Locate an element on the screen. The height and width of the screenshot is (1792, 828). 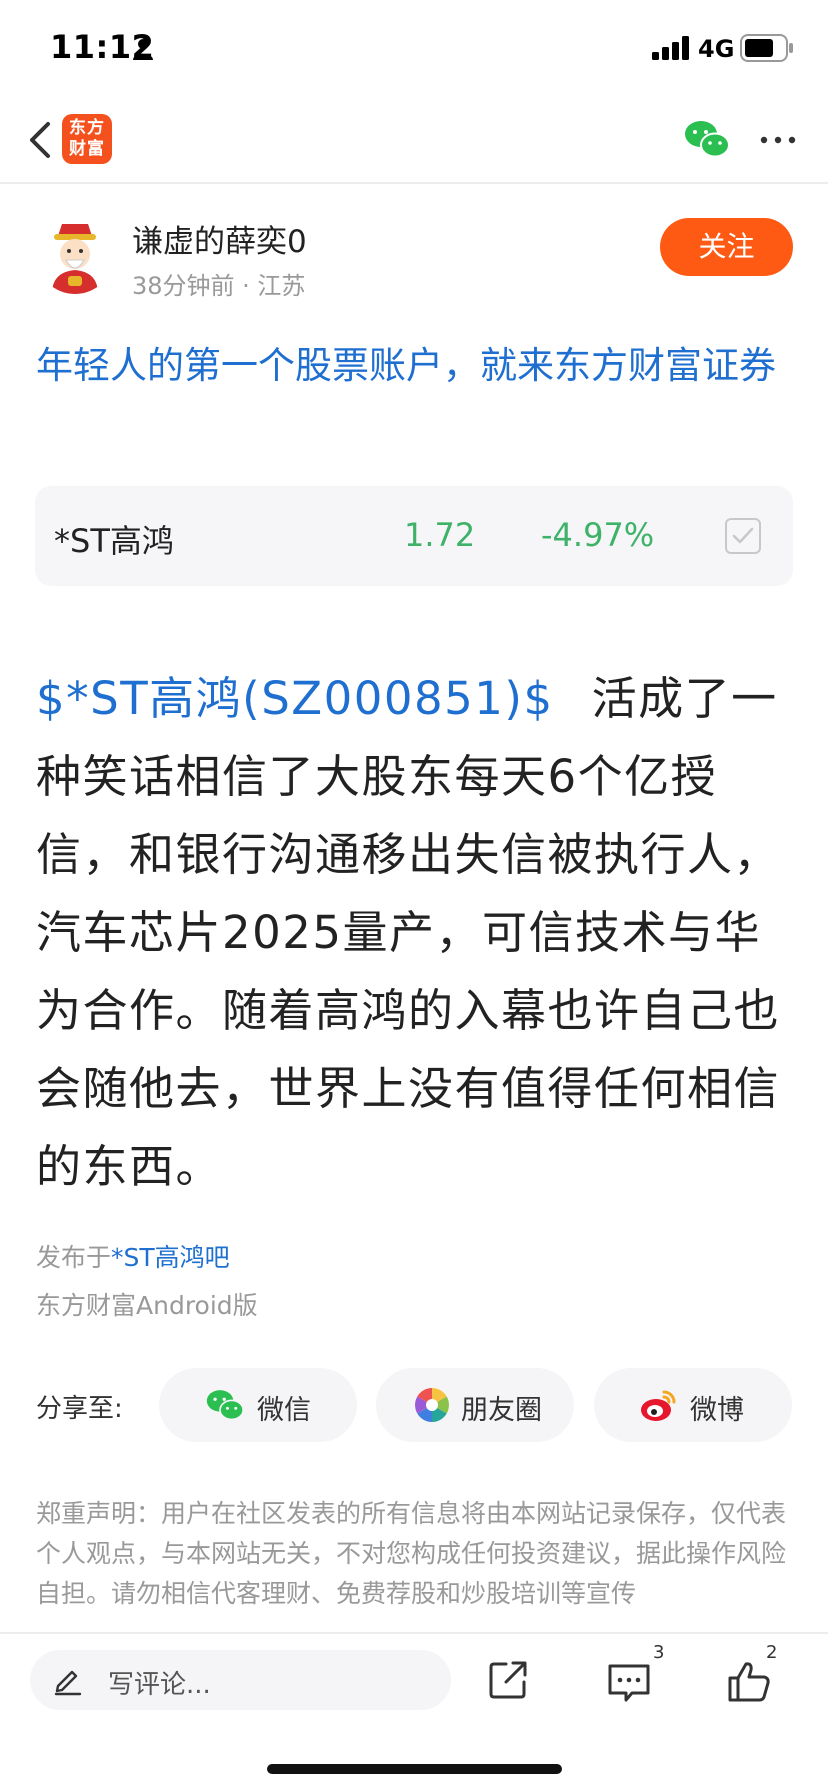
nav-bar: 东方 财富 is located at coordinates (414, 140).